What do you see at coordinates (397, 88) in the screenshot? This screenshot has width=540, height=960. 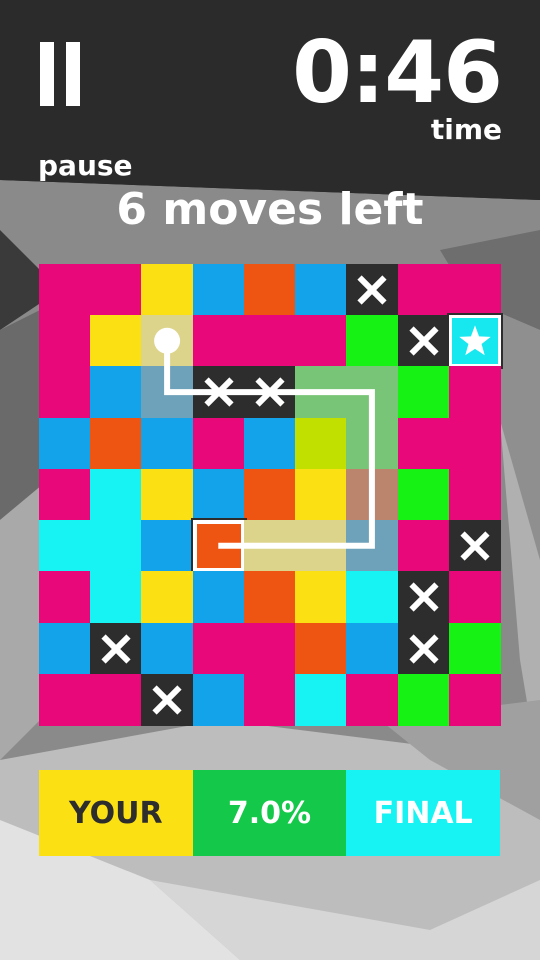 I see `timer: 0:46 time` at bounding box center [397, 88].